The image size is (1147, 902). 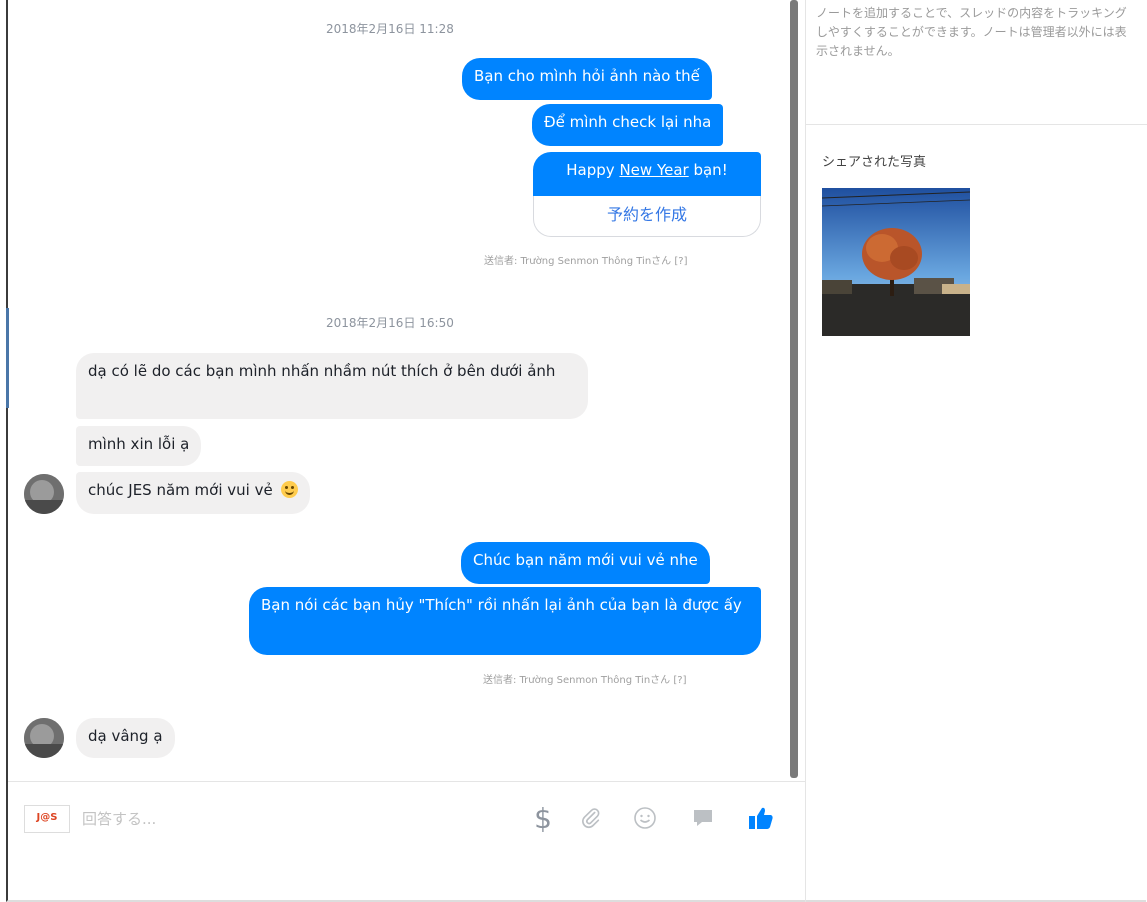 I want to click on composer-divider, so click(x=406, y=781).